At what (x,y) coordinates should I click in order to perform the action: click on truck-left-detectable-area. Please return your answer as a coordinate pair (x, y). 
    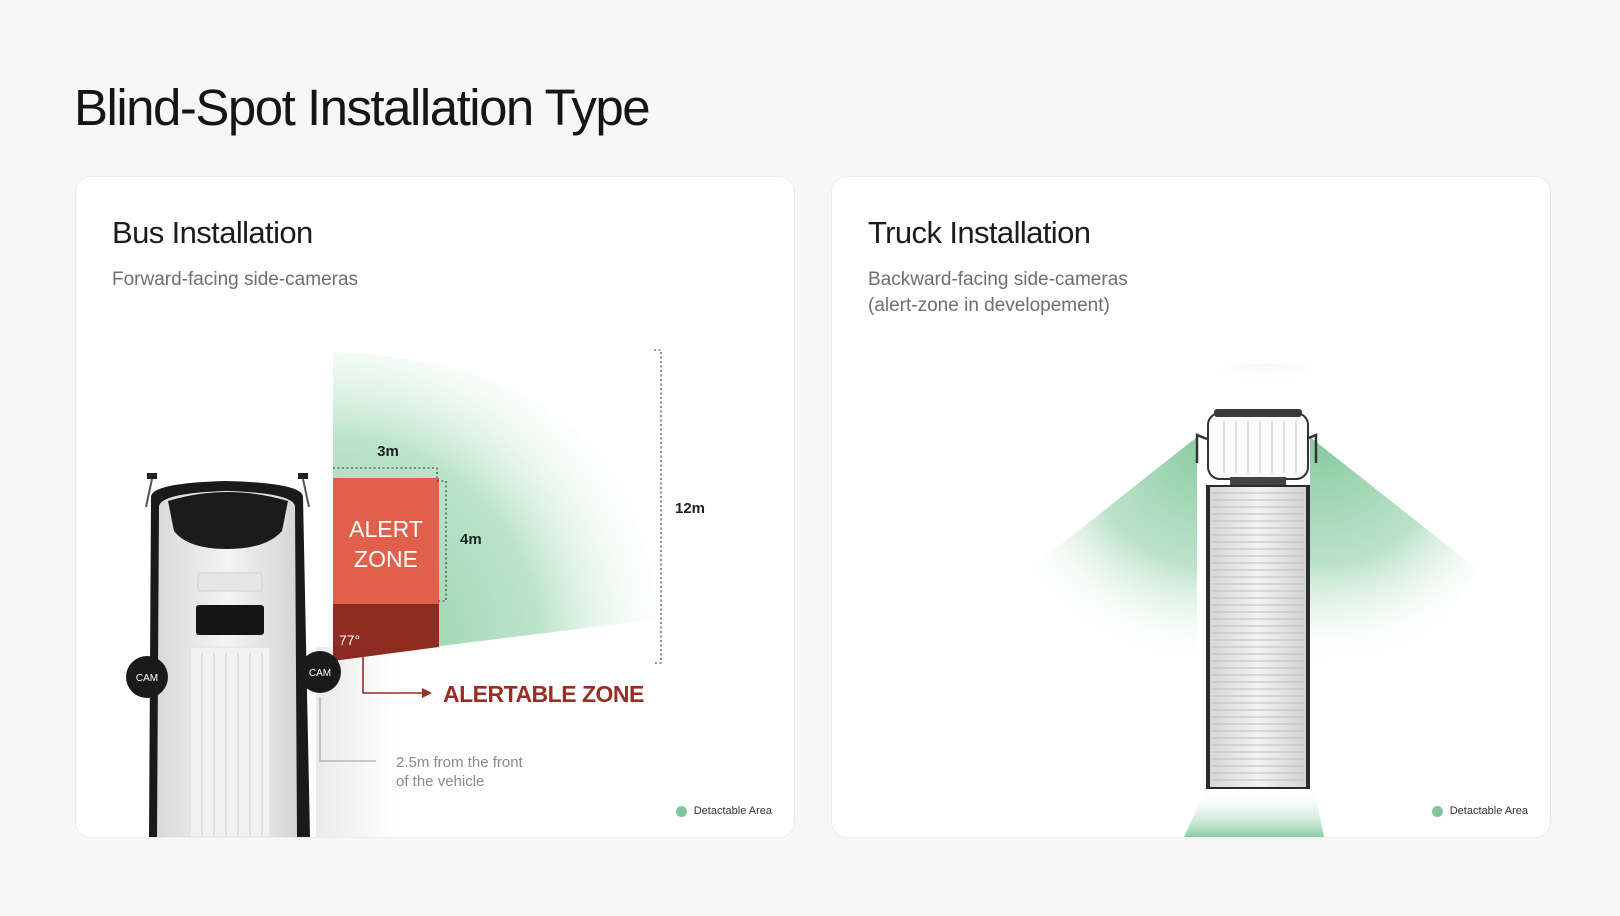
    Looking at the image, I should click on (1113, 592).